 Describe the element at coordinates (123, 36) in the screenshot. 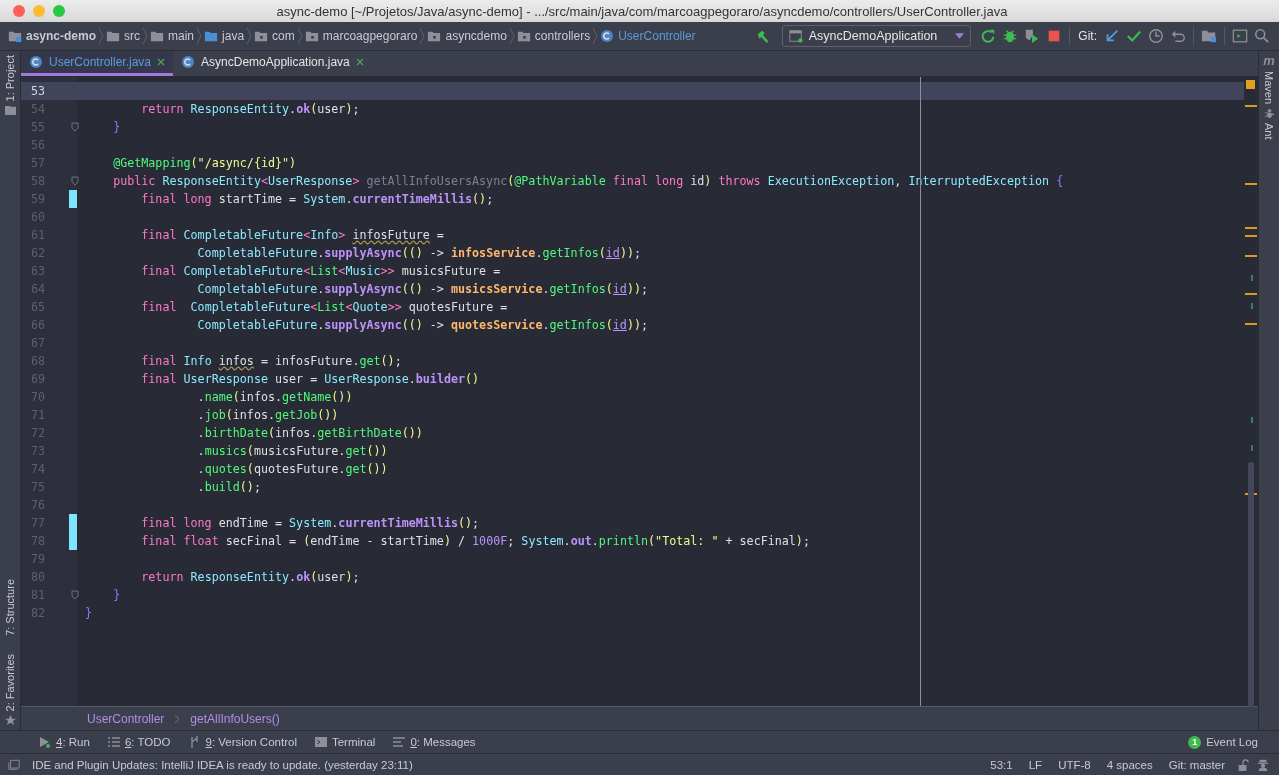

I see `path-crumb: src` at that location.